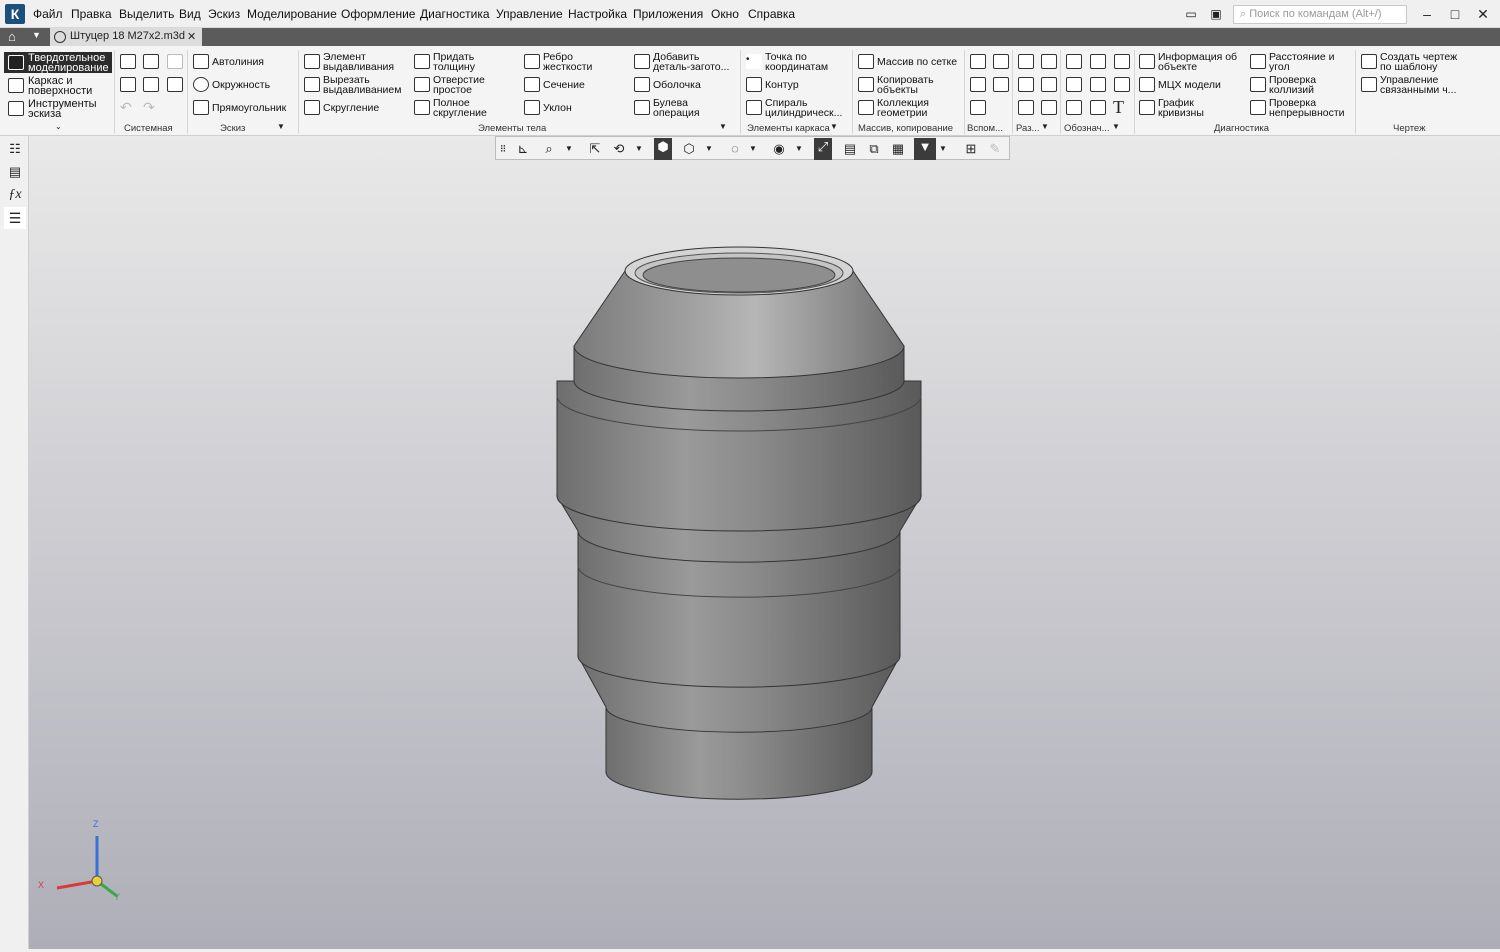 This screenshot has width=1500, height=952. I want to click on preview-icon, so click(151, 84).